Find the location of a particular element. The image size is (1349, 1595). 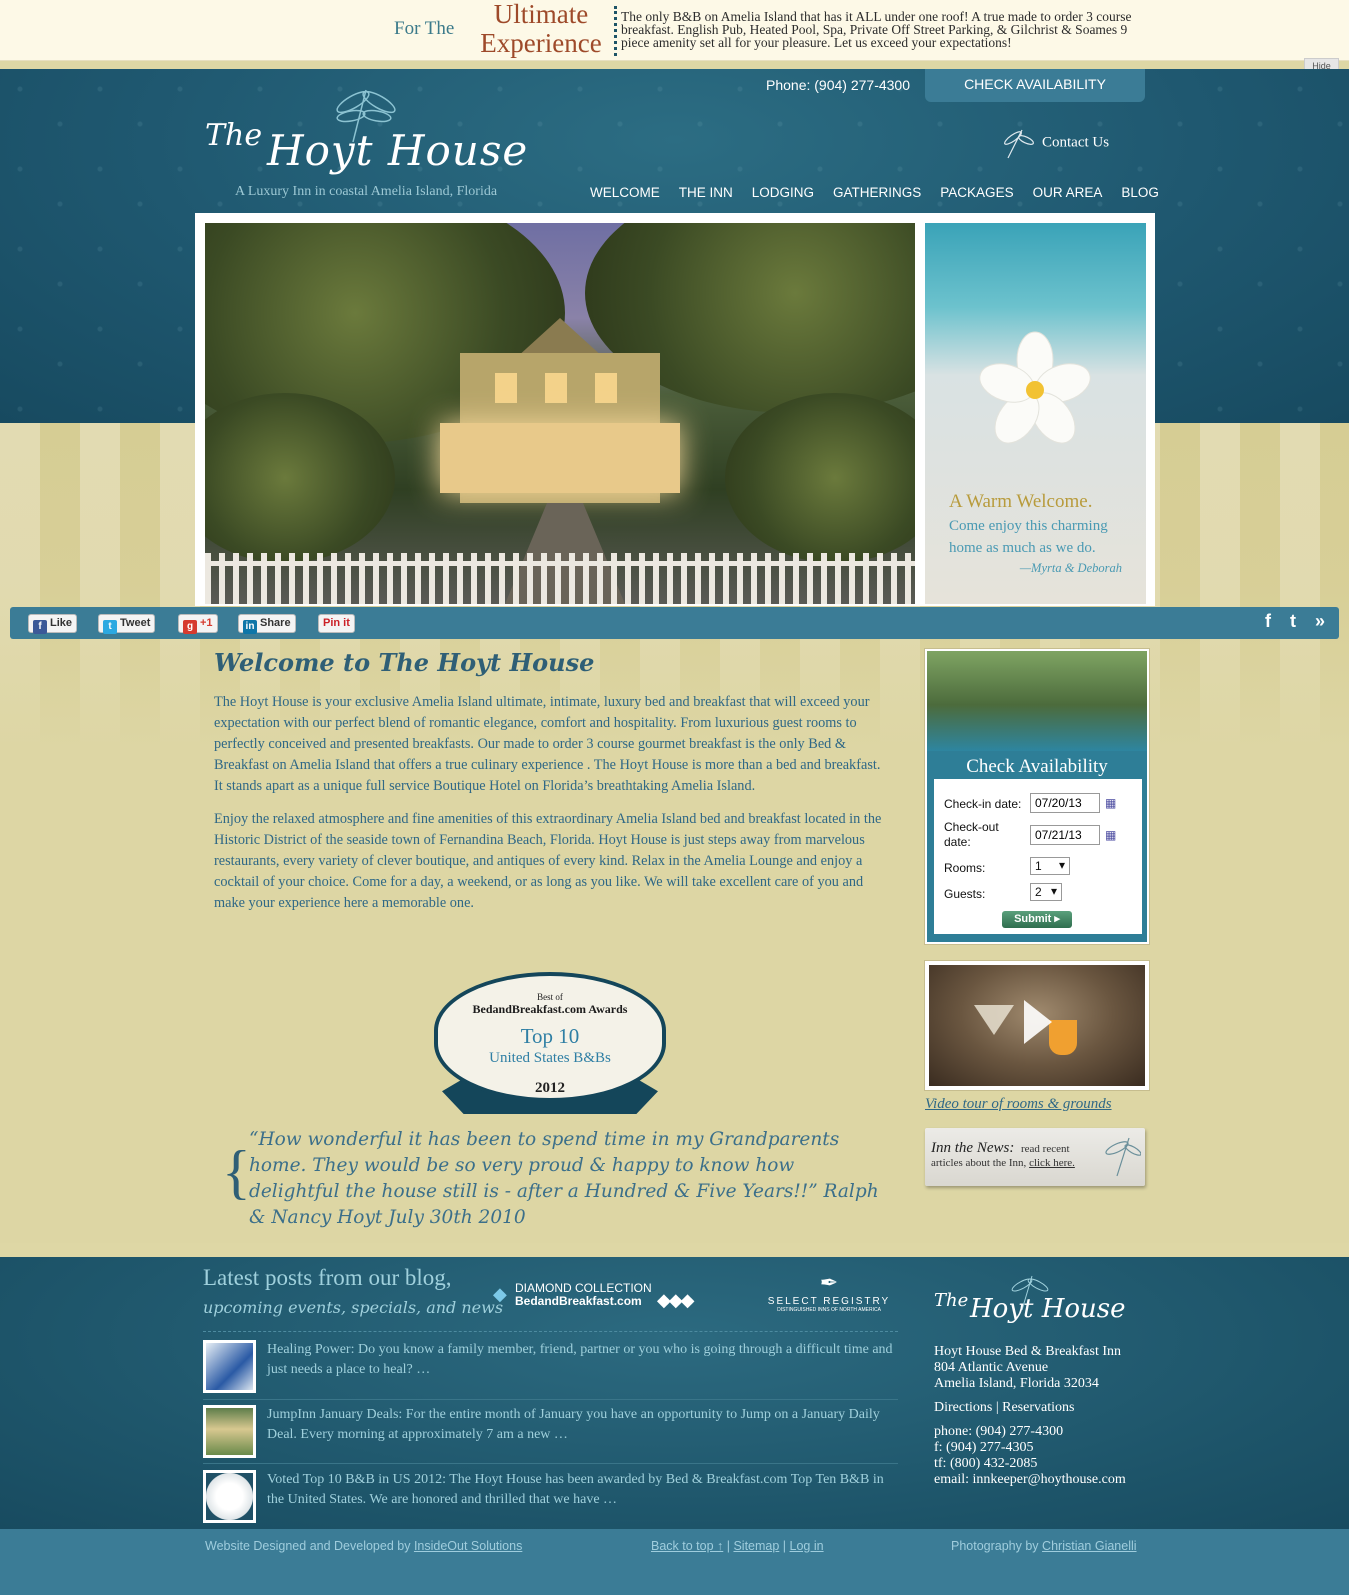

footer-divider is located at coordinates (550, 1331).